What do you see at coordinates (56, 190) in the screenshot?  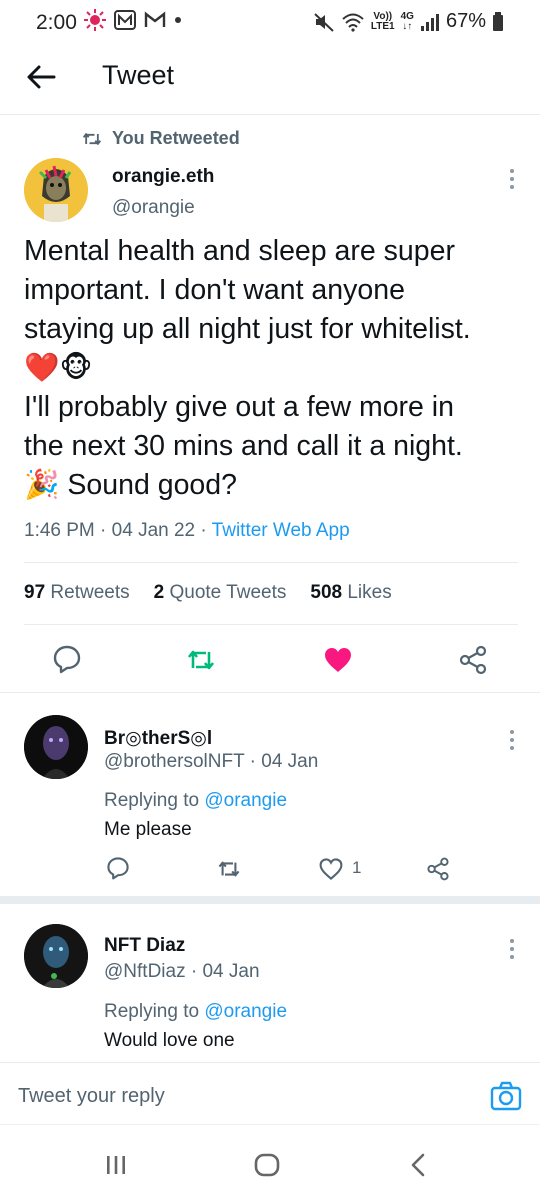 I see `author-avatar` at bounding box center [56, 190].